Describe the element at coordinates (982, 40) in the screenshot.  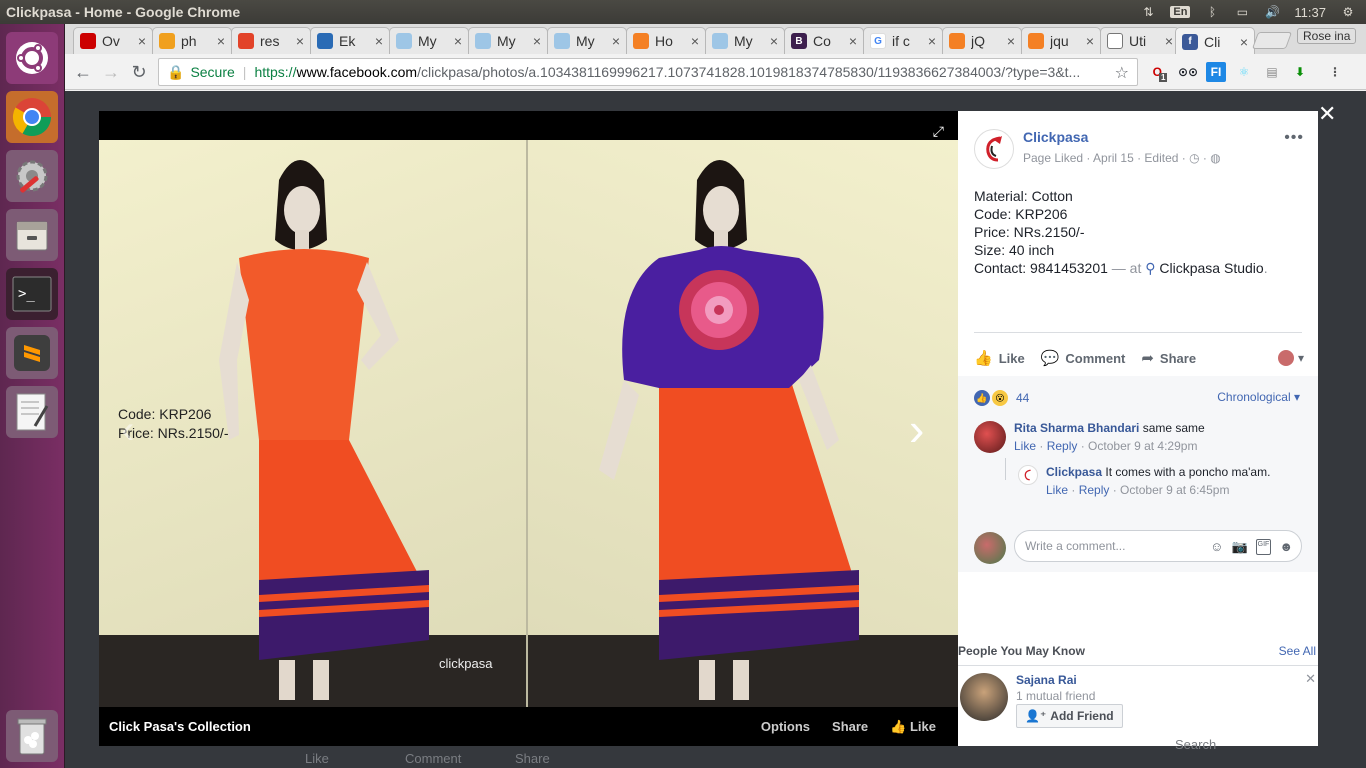
I see `browser-tab: jQ ×` at that location.